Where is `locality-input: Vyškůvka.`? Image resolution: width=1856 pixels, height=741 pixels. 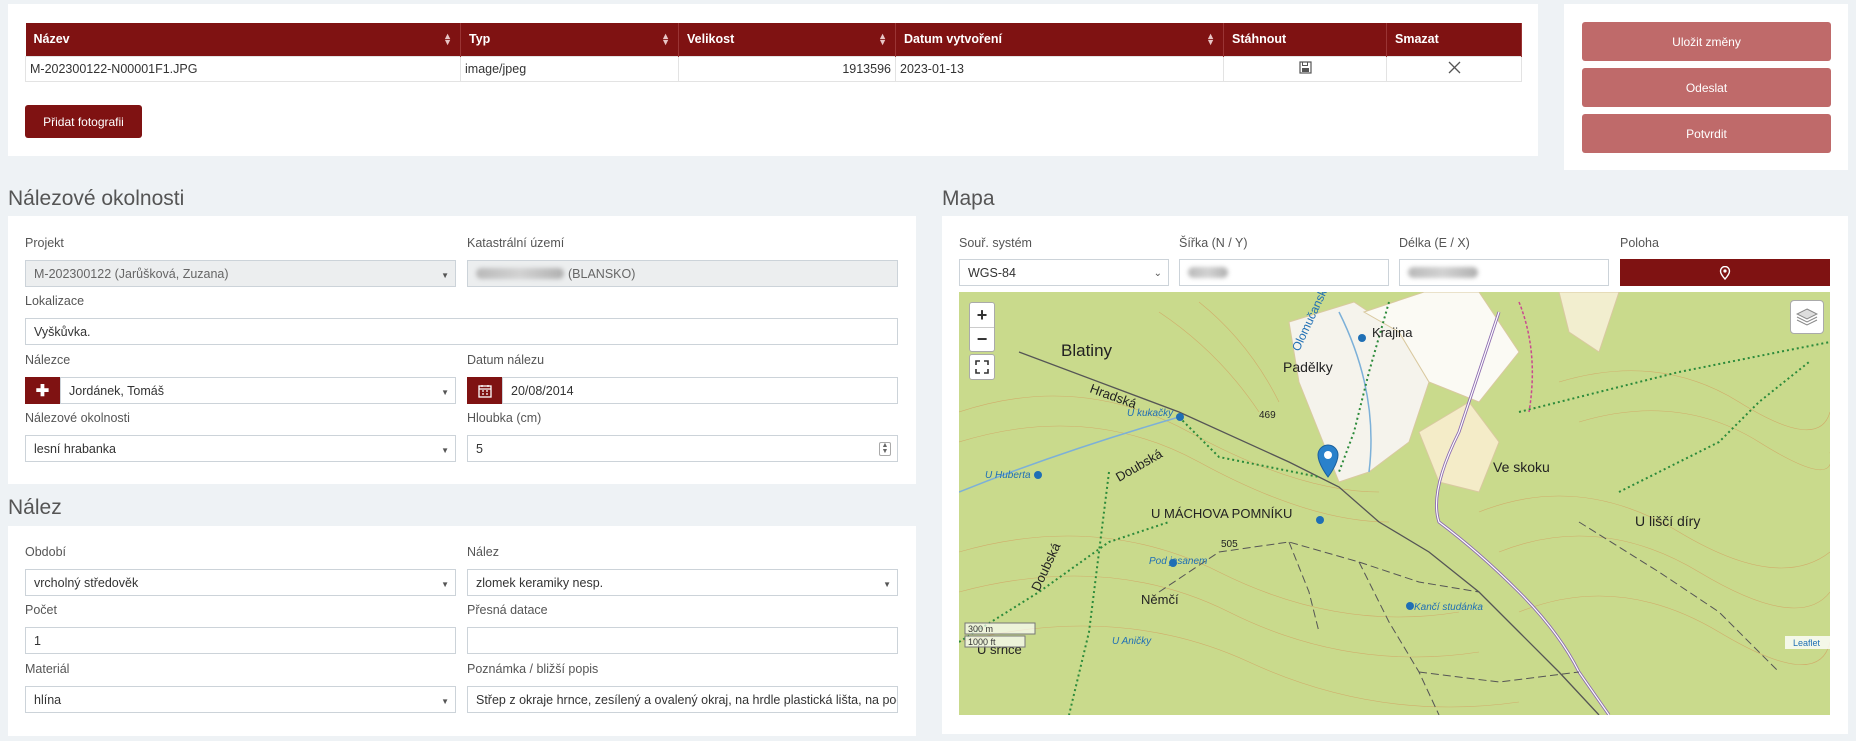 locality-input: Vyškůvka. is located at coordinates (461, 331).